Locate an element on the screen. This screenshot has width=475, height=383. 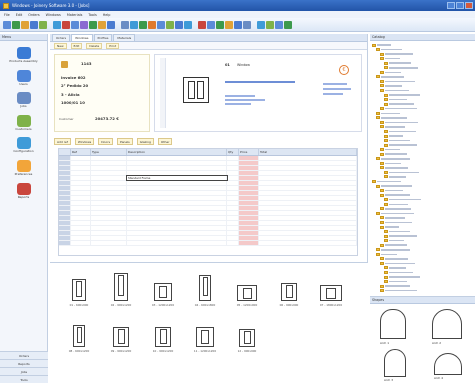
thumbnail-window: 06 - 900x900 is located at coordinates (289, 294).